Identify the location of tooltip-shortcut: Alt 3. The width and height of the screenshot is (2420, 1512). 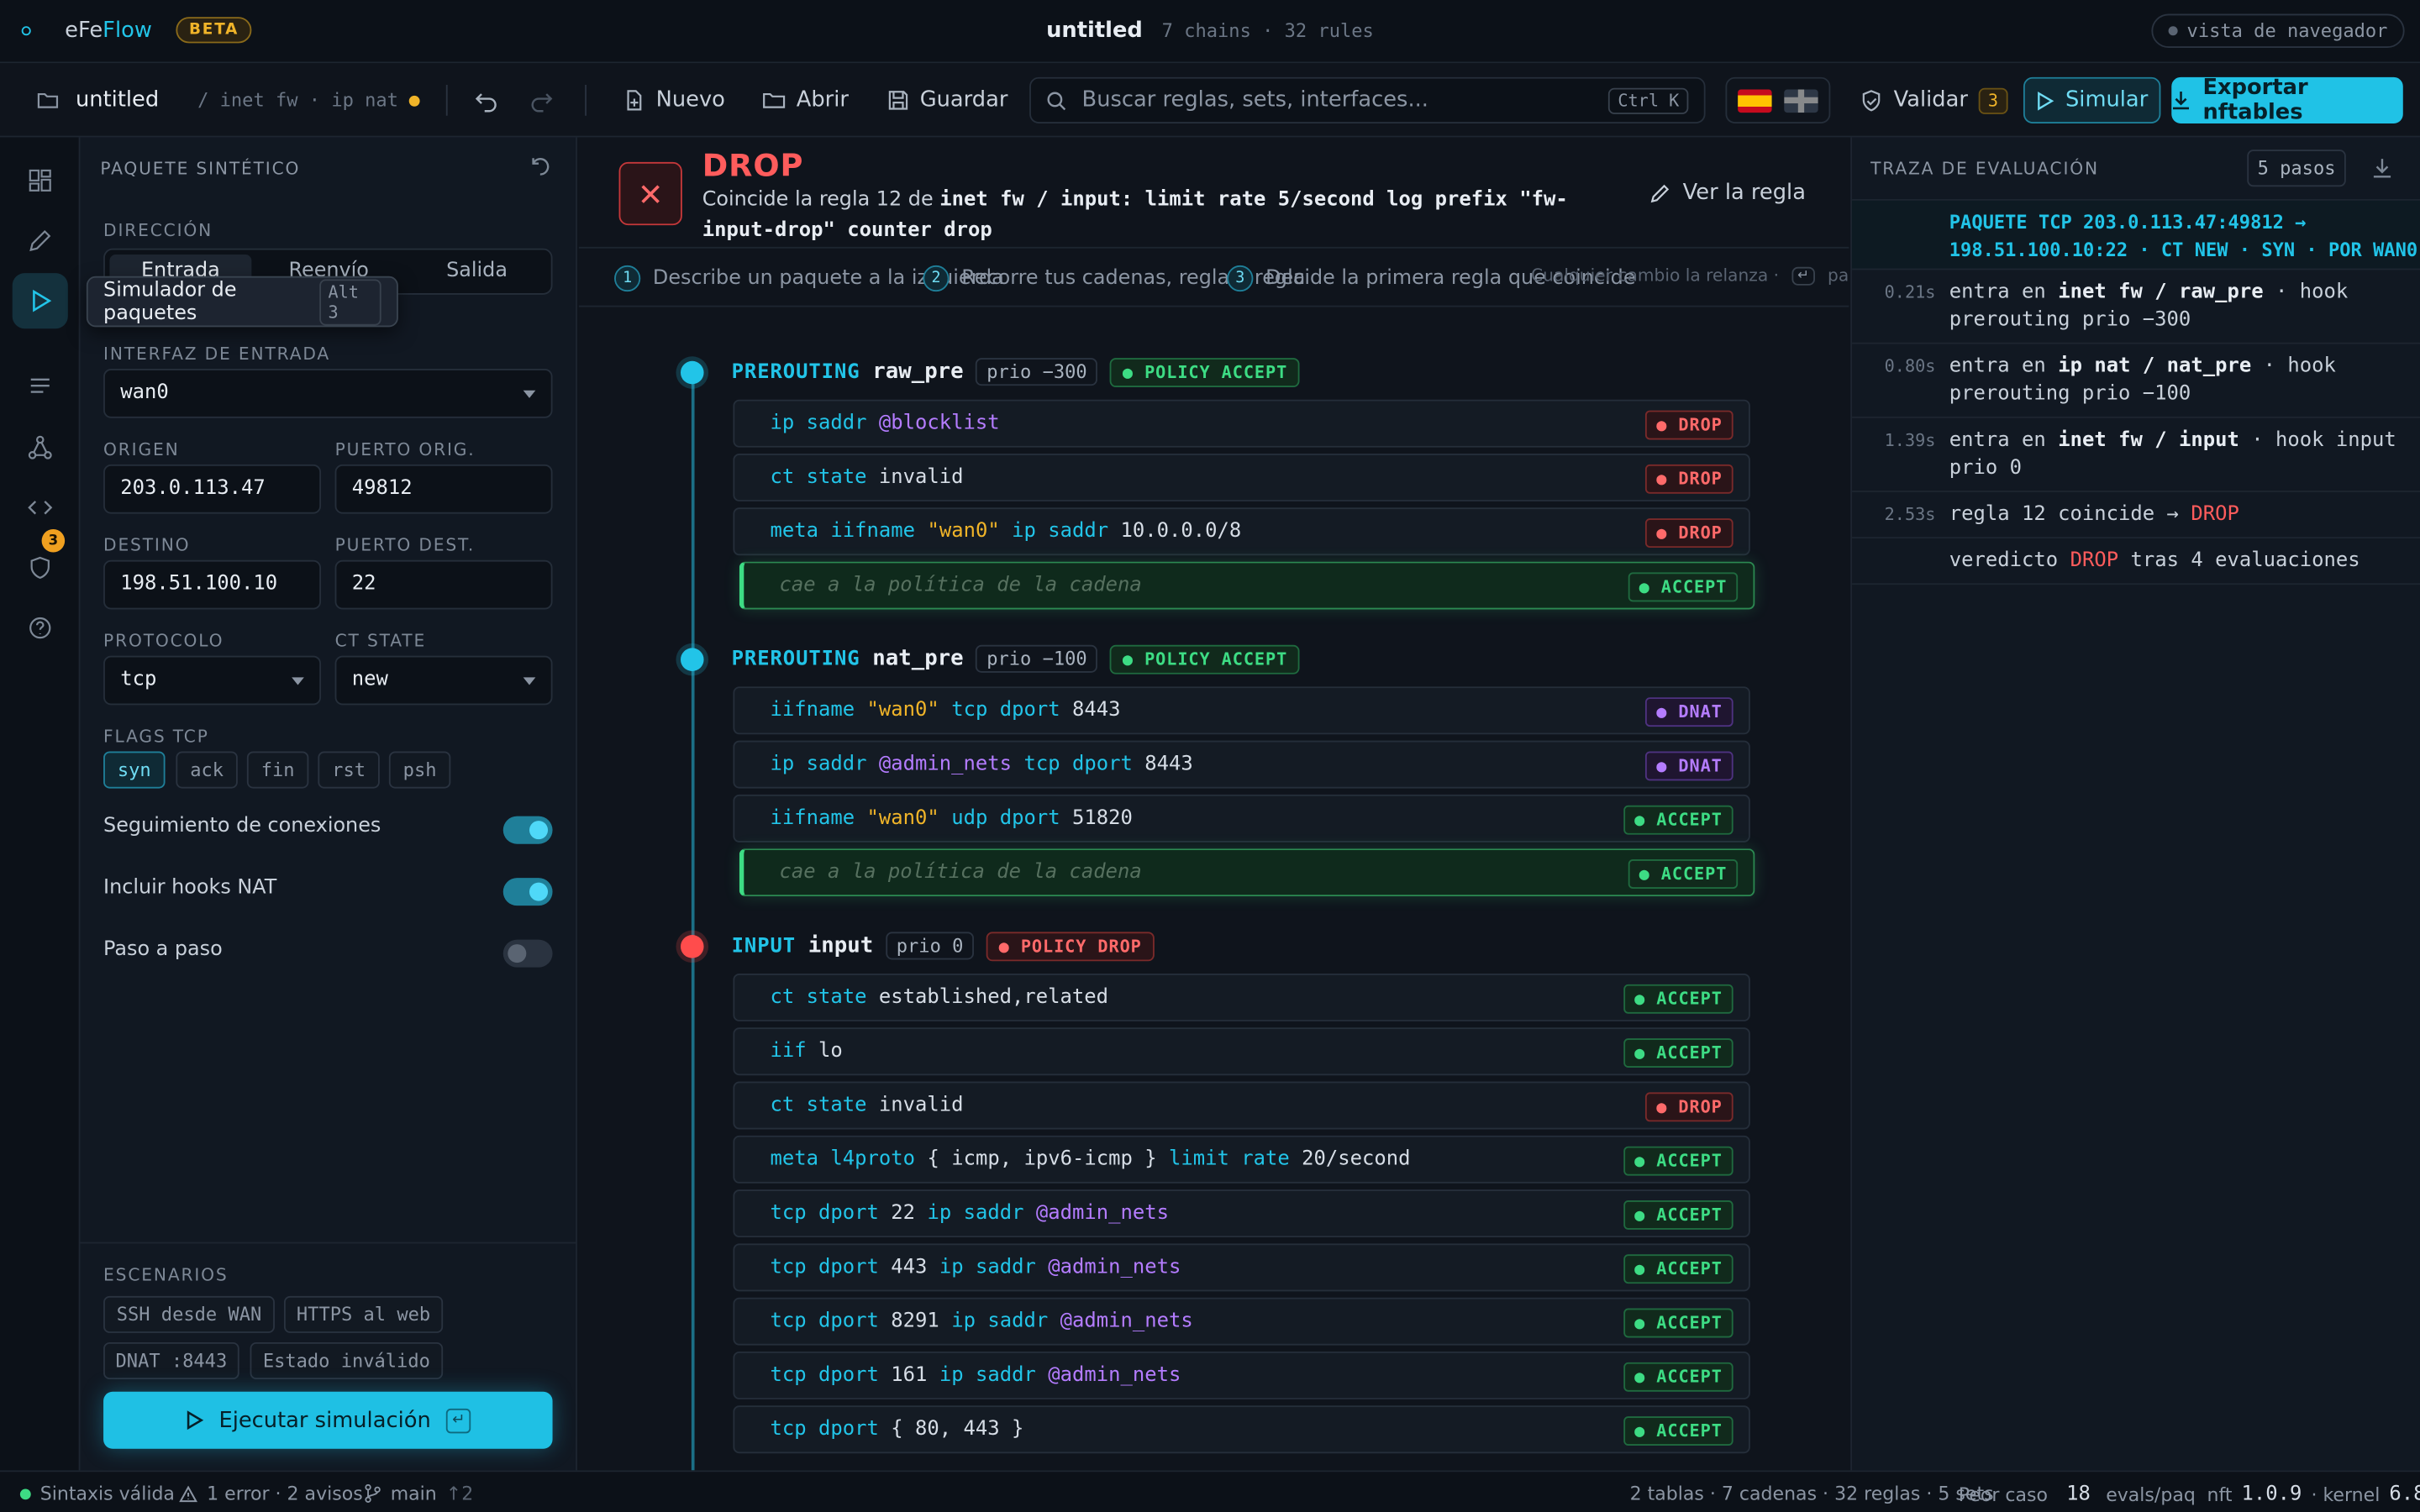
(349, 301).